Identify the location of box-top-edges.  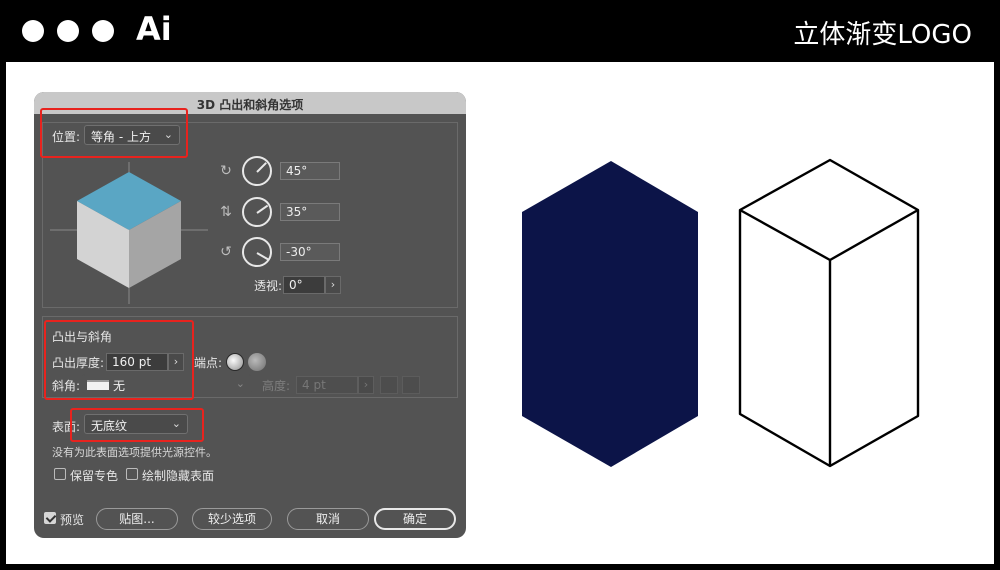
(829, 235).